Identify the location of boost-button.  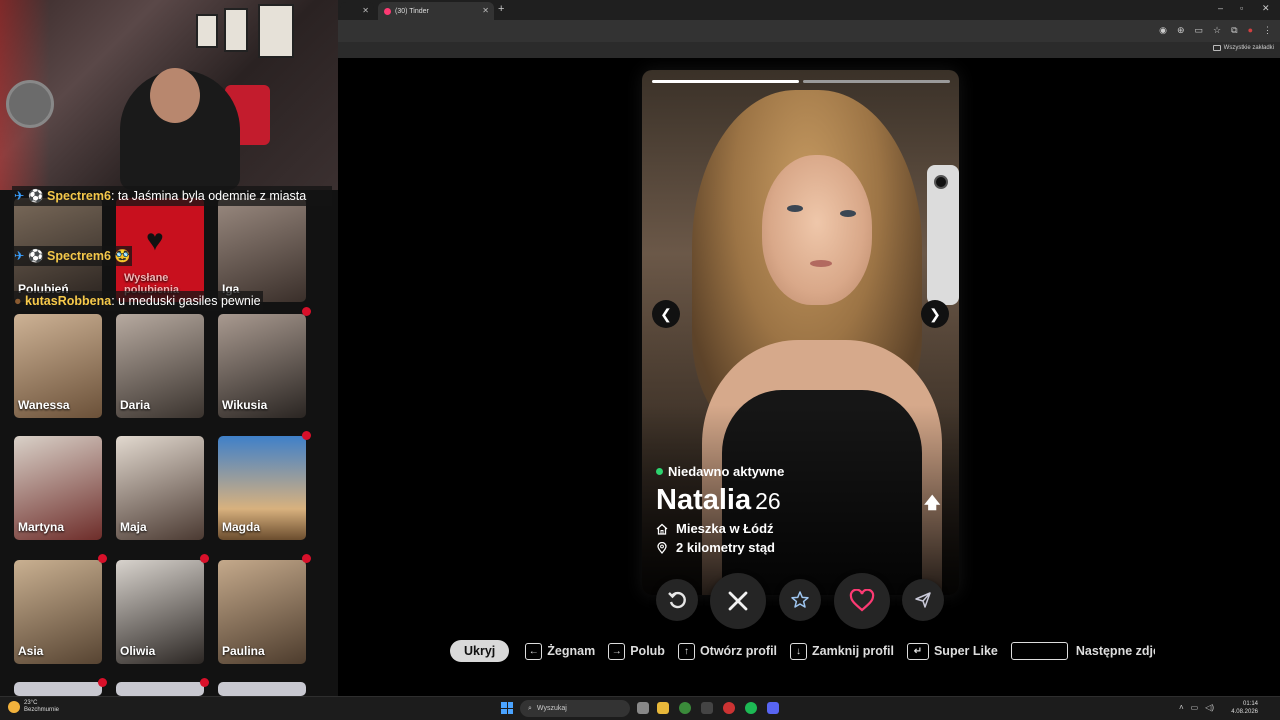
(923, 600).